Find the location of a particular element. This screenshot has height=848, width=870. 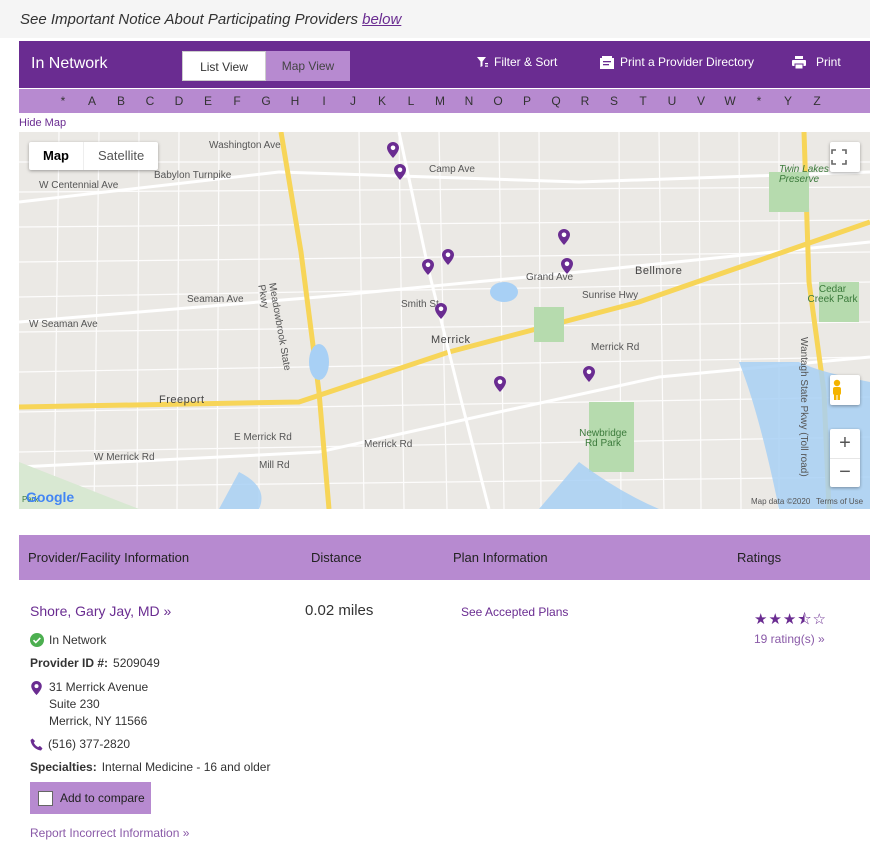

terms-of-use-link: Terms of Use is located at coordinates (839, 501).